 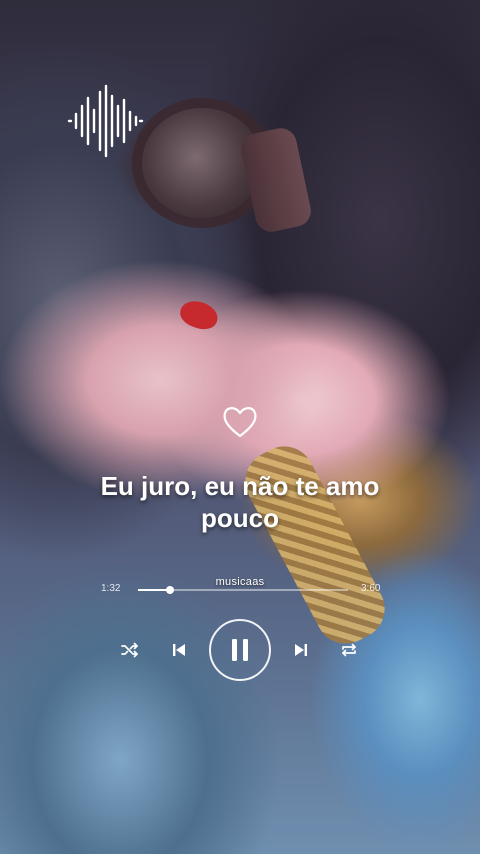 I want to click on shuffle-icon, so click(x=129, y=650).